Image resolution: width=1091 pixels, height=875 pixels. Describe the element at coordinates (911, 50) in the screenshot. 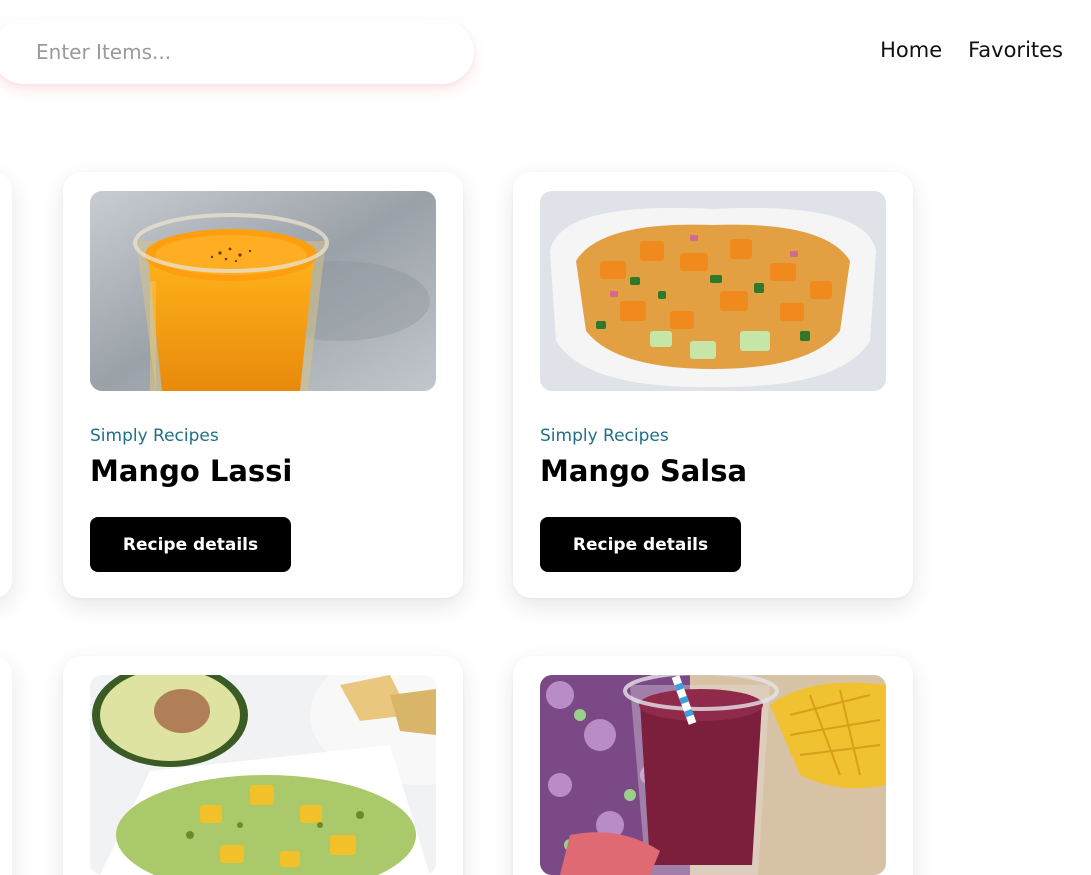

I see `nav-link-home: Home` at that location.